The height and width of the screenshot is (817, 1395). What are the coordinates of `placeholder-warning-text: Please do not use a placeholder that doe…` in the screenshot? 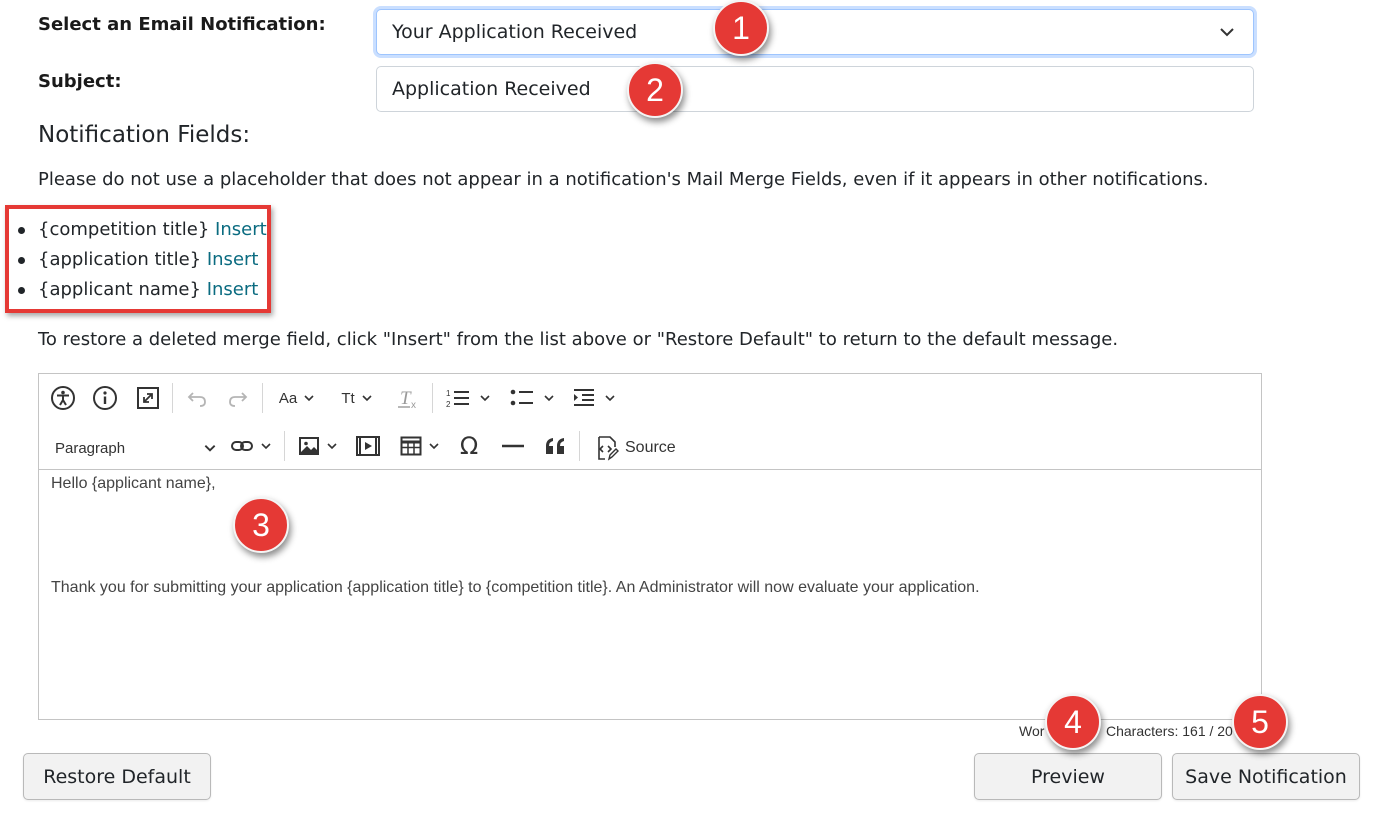 It's located at (623, 179).